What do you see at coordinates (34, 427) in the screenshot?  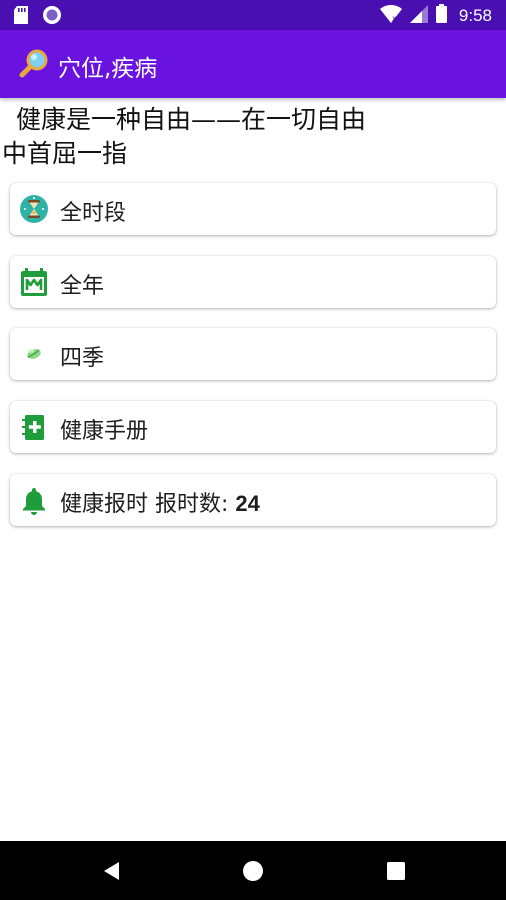 I see `health-book-icon` at bounding box center [34, 427].